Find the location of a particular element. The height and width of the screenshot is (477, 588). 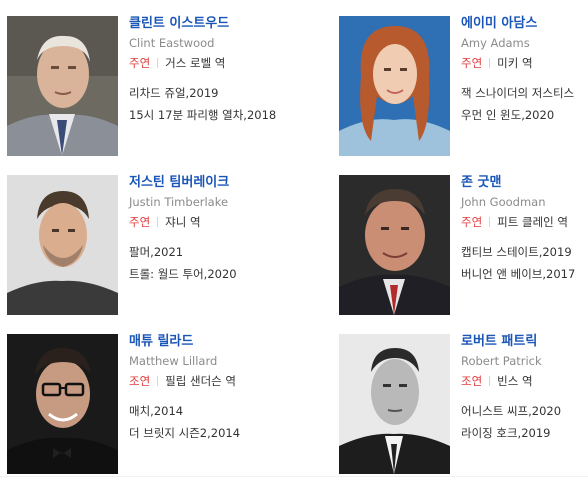

filmography-item: 어니스트 씨프,2020 is located at coordinates (511, 411).